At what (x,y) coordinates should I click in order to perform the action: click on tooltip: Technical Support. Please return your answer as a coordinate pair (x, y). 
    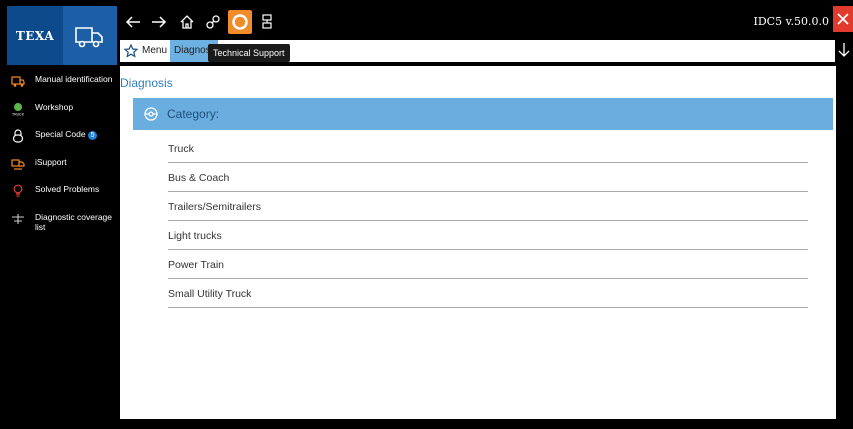
    Looking at the image, I should click on (249, 53).